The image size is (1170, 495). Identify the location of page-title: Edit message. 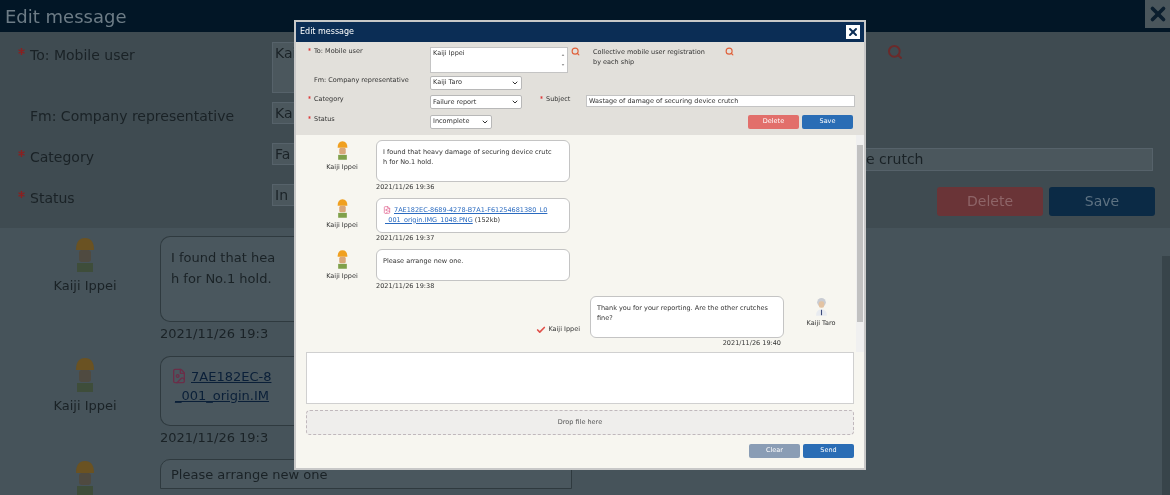
(65, 16).